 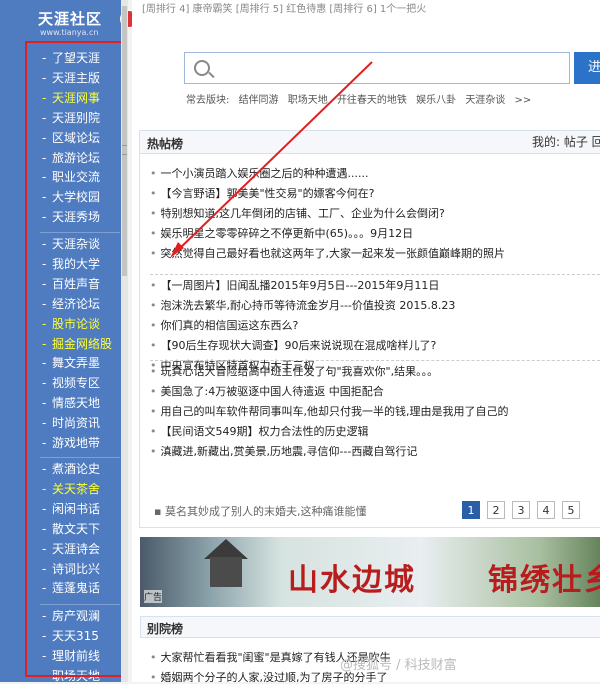 I want to click on red-annotation-arrow, so click(x=271, y=159).